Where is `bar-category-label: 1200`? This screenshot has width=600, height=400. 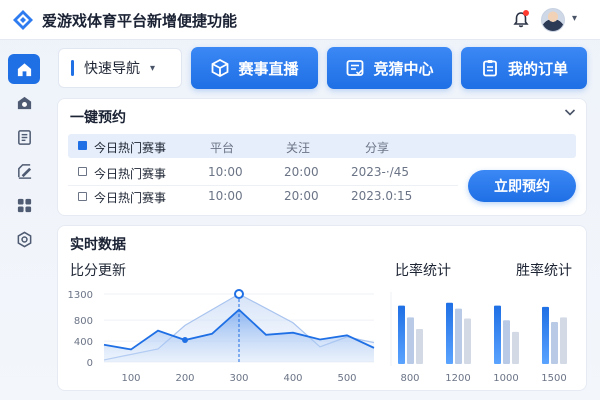
bar-category-label: 1200 is located at coordinates (457, 378).